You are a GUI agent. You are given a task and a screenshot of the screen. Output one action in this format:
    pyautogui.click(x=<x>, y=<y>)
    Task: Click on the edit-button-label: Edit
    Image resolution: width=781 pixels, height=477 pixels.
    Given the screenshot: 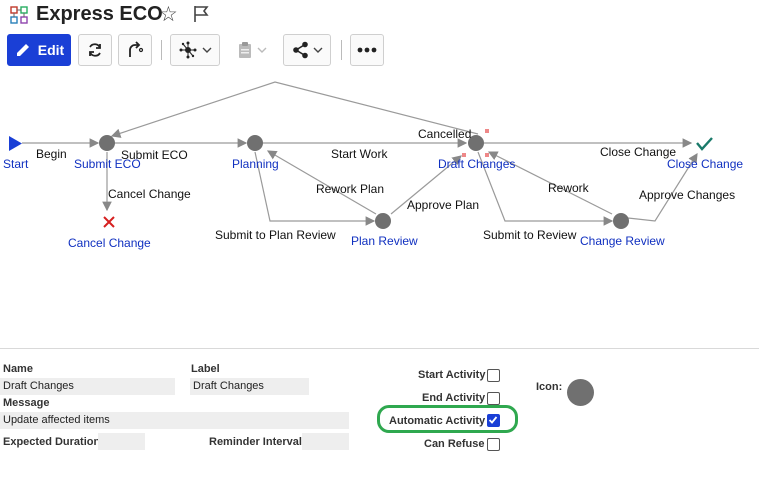 What is the action you would take?
    pyautogui.click(x=51, y=50)
    